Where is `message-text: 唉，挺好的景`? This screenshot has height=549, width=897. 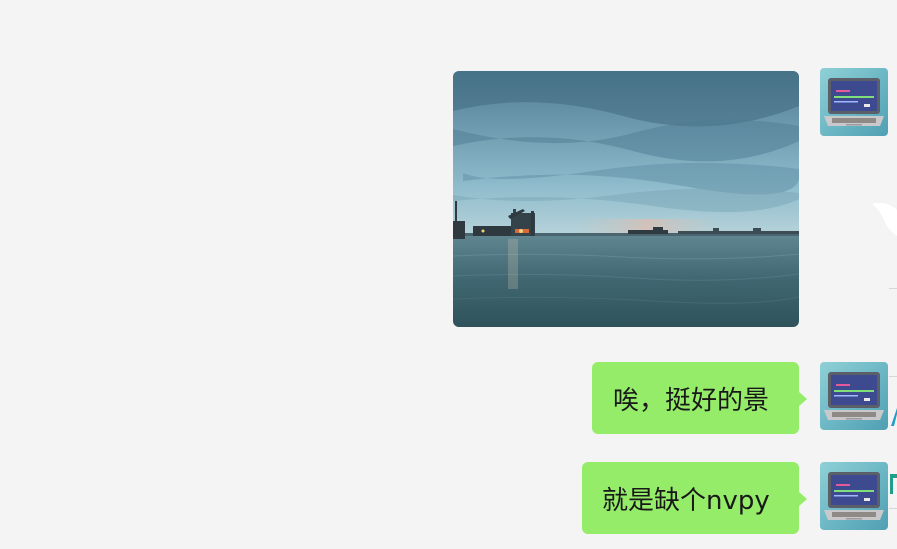
message-text: 唉，挺好的景 is located at coordinates (691, 400).